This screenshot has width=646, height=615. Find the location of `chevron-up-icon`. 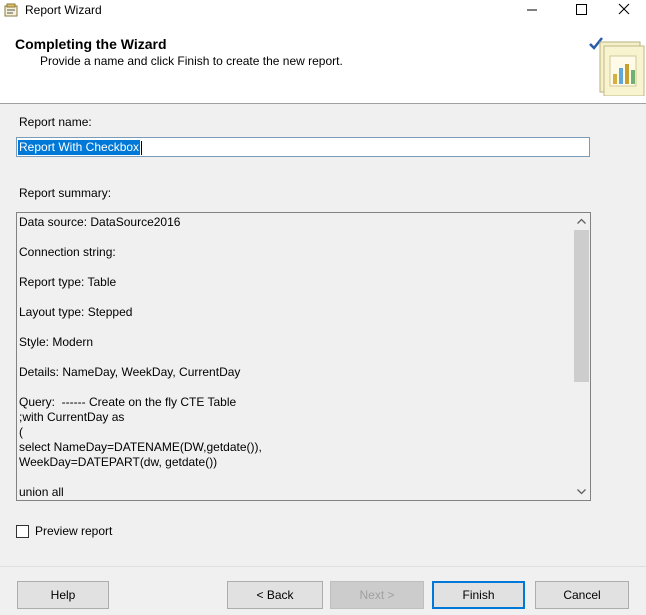

chevron-up-icon is located at coordinates (581, 221).